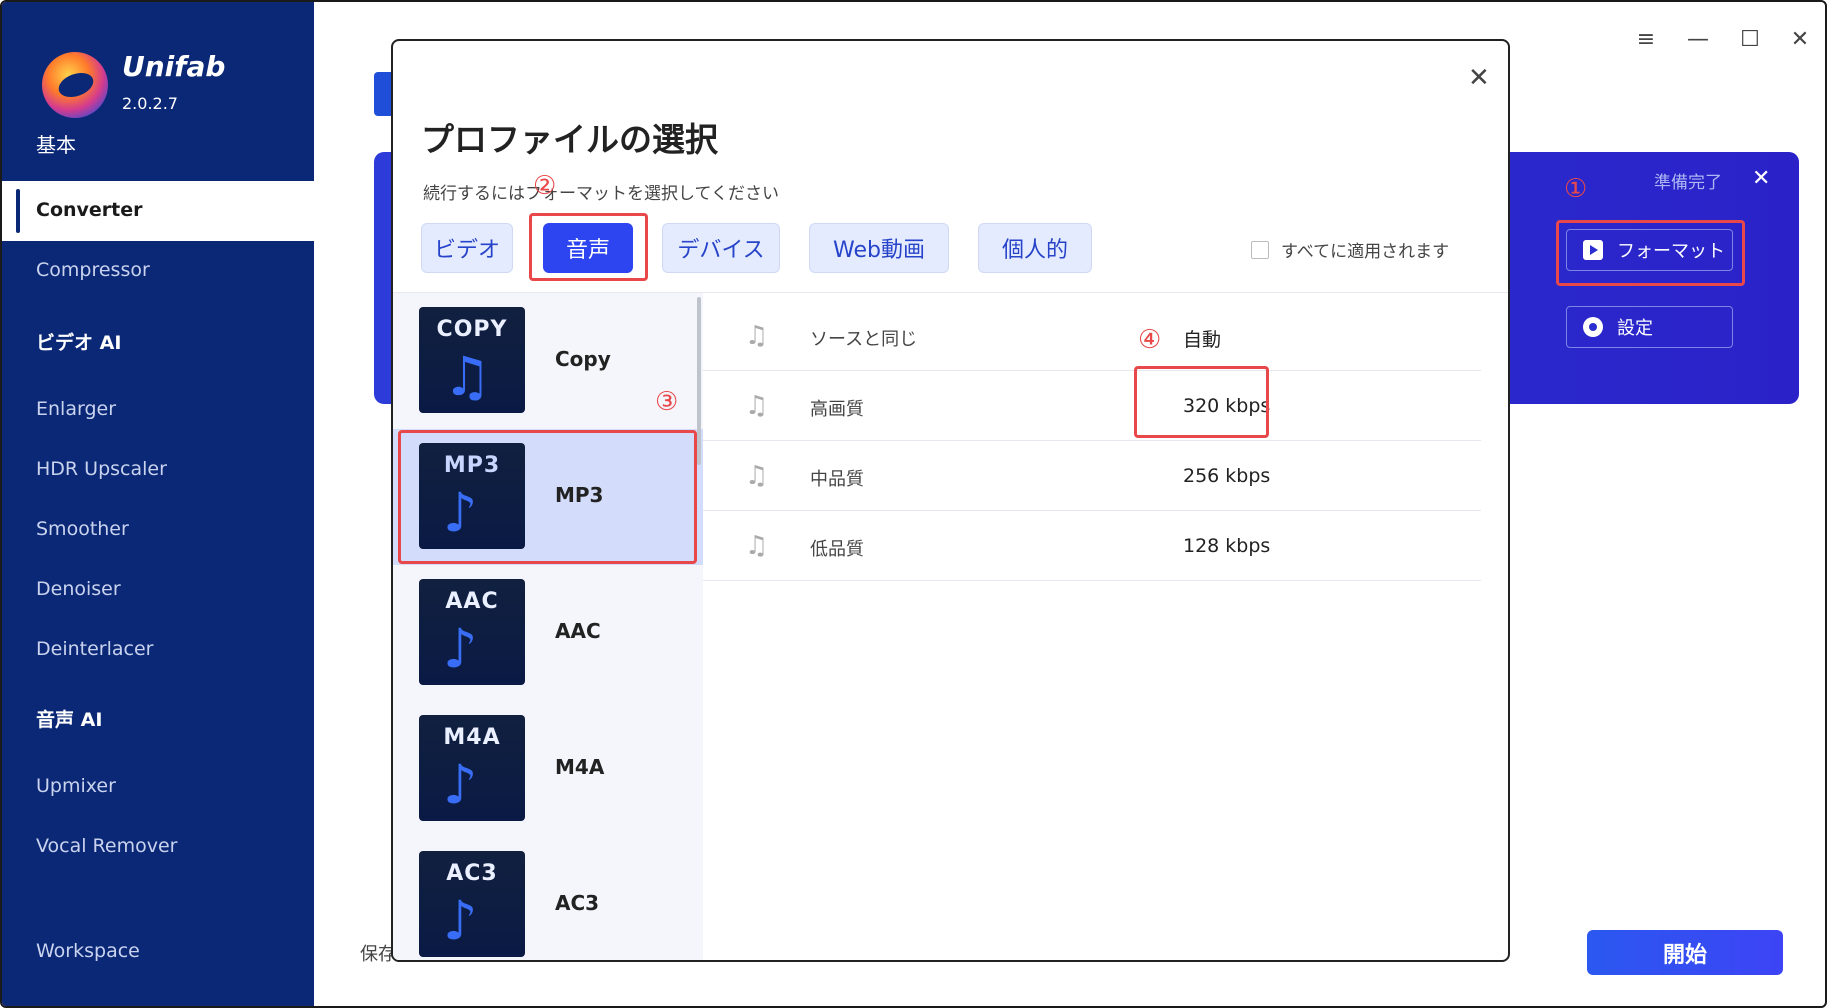 The image size is (1827, 1008). Describe the element at coordinates (94, 649) in the screenshot. I see `sidebar-item-deinterlacer: Deinterlacer` at that location.